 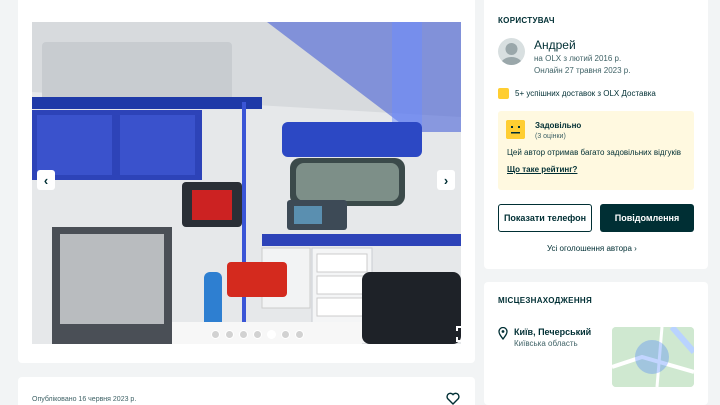 What do you see at coordinates (515, 129) in the screenshot?
I see `neutral-face-icon` at bounding box center [515, 129].